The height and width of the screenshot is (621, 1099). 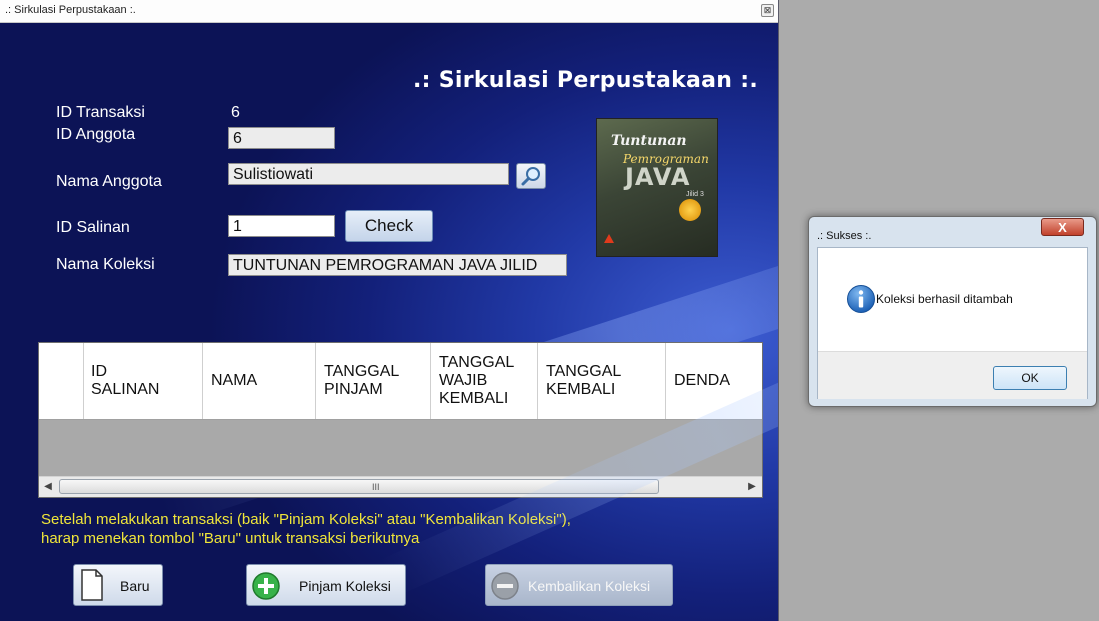 What do you see at coordinates (690, 210) in the screenshot?
I see `book-seal-icon` at bounding box center [690, 210].